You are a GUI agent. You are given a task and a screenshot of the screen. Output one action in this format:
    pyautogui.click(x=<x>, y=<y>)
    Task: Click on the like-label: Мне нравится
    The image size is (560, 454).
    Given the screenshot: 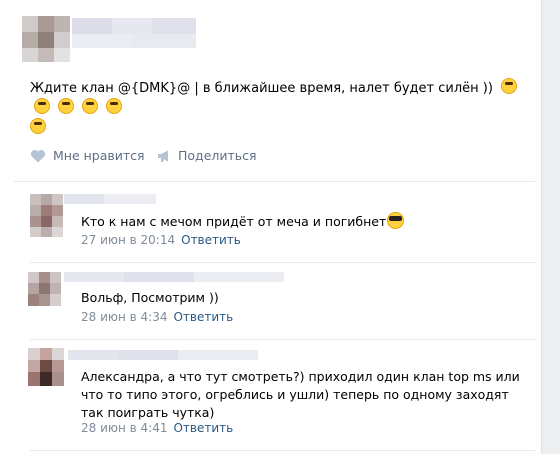 What is the action you would take?
    pyautogui.click(x=99, y=155)
    